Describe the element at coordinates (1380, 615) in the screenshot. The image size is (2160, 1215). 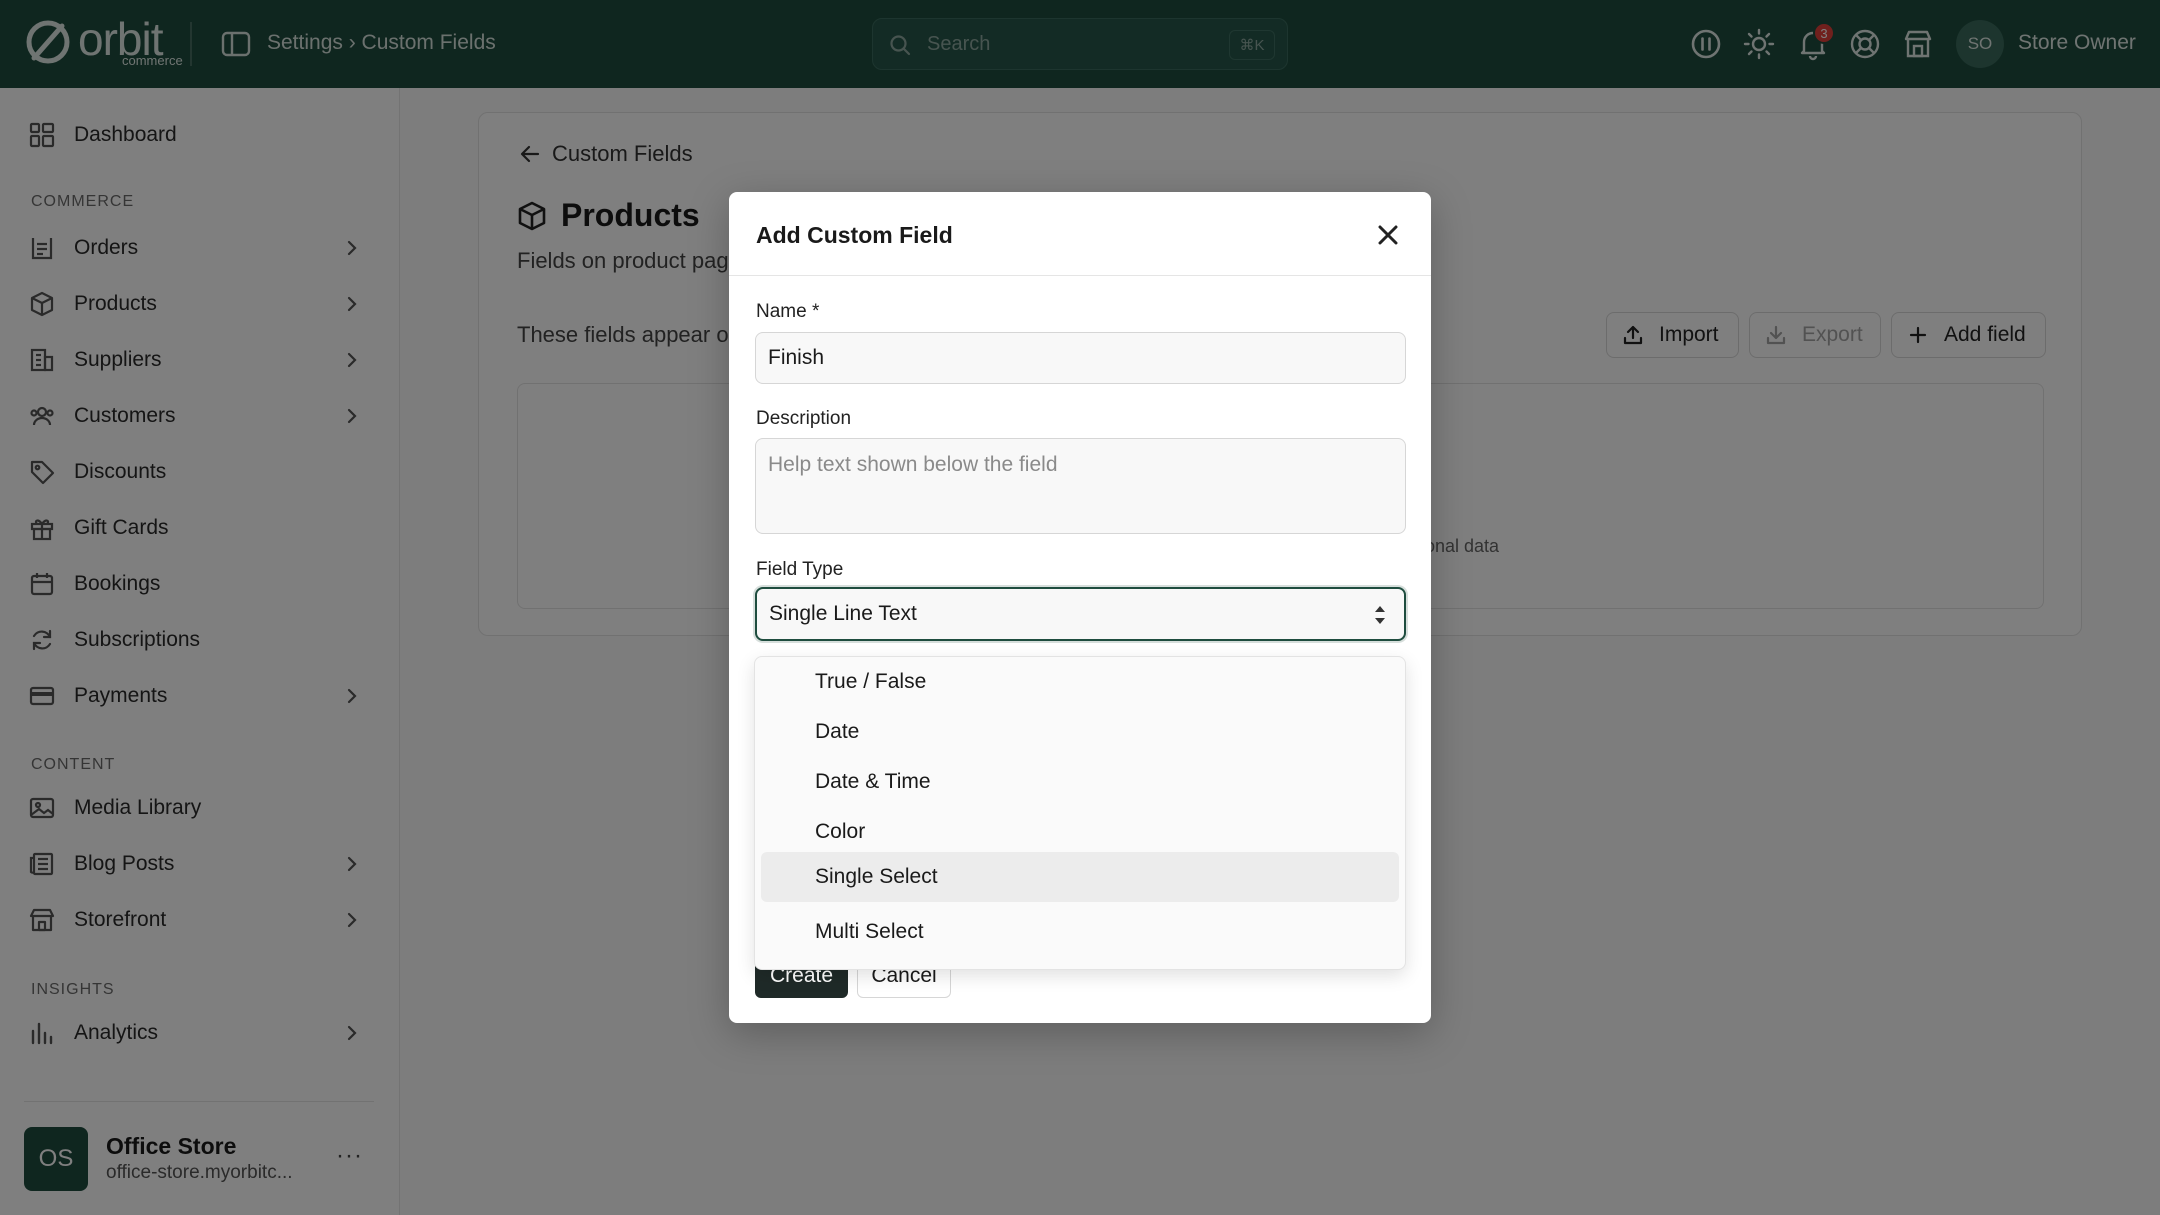
I see `select-arrows-icon` at that location.